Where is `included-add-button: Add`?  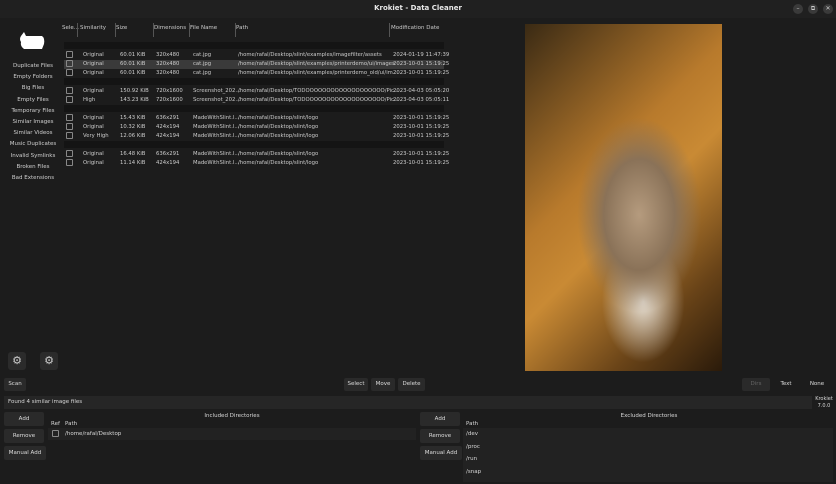
included-add-button: Add is located at coordinates (24, 419).